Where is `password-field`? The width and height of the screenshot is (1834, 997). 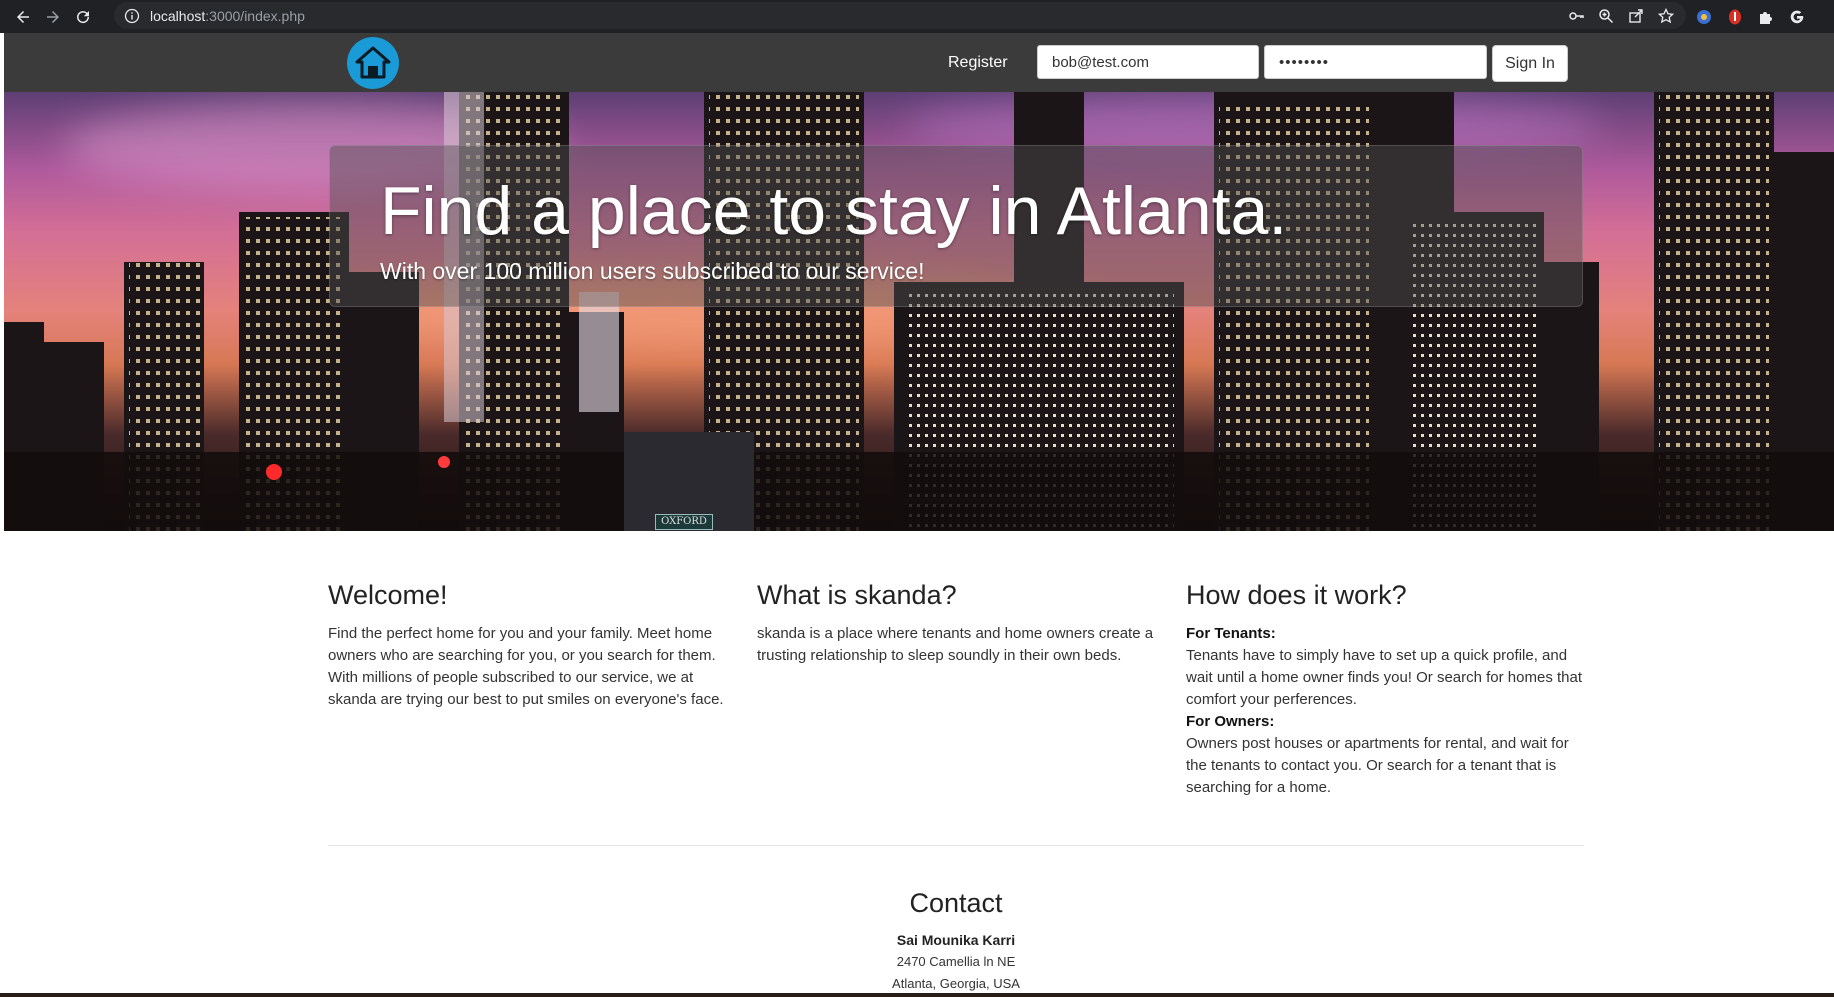
password-field is located at coordinates (1375, 62).